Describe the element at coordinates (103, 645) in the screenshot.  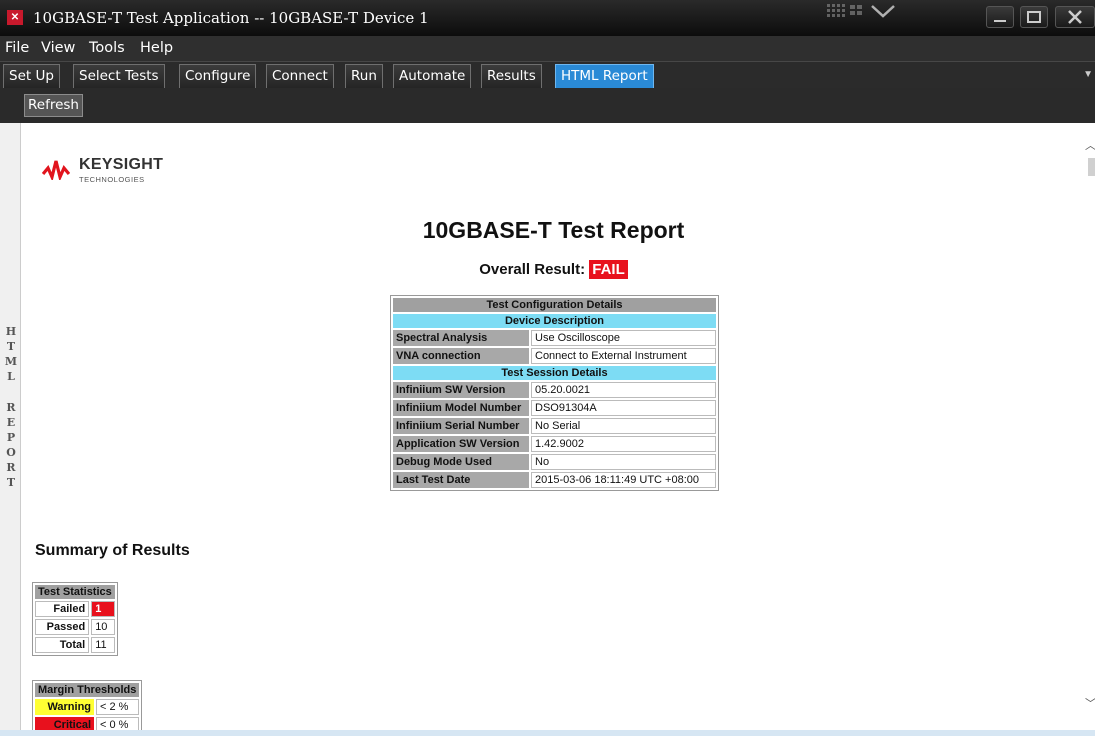
I see `row-value: 11` at that location.